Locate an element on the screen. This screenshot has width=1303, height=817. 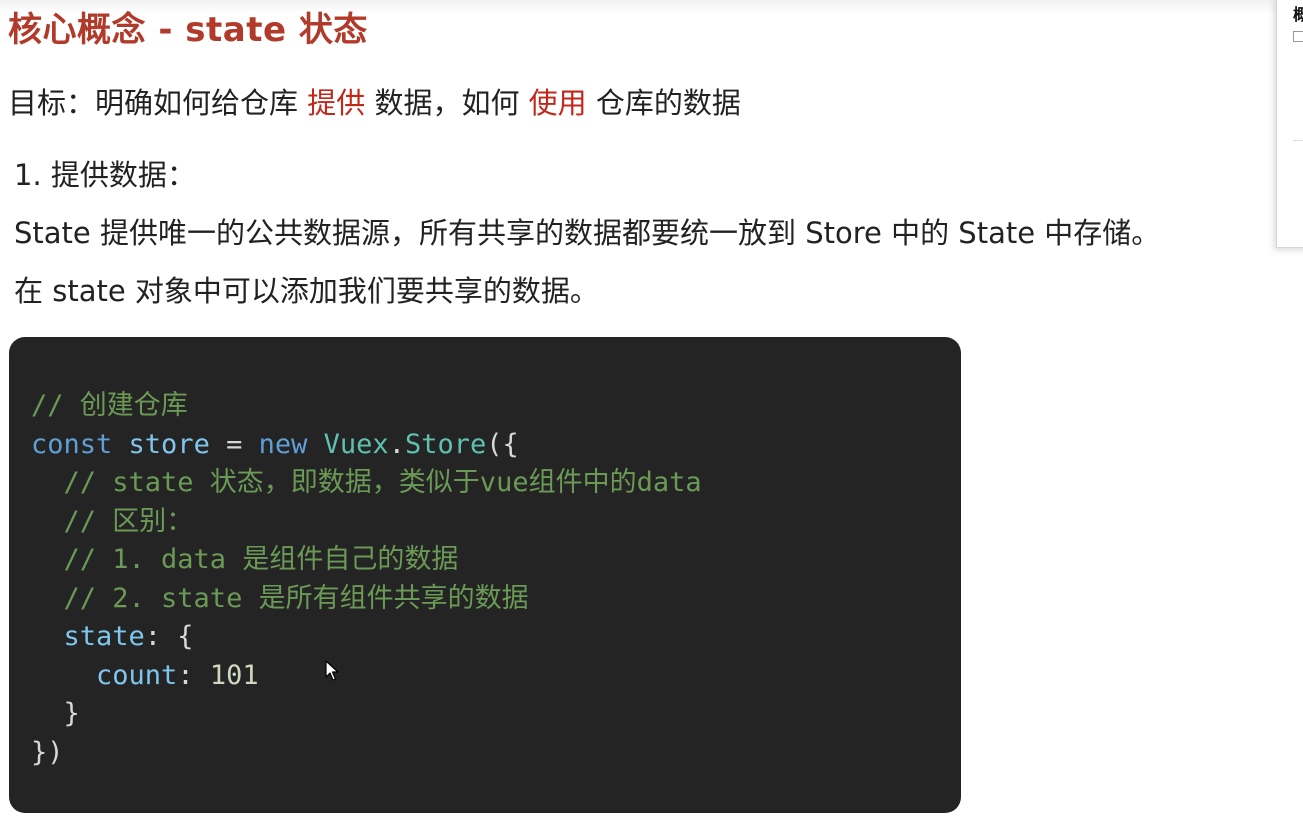
goal-highlight-provide: 提供 is located at coordinates (336, 103).